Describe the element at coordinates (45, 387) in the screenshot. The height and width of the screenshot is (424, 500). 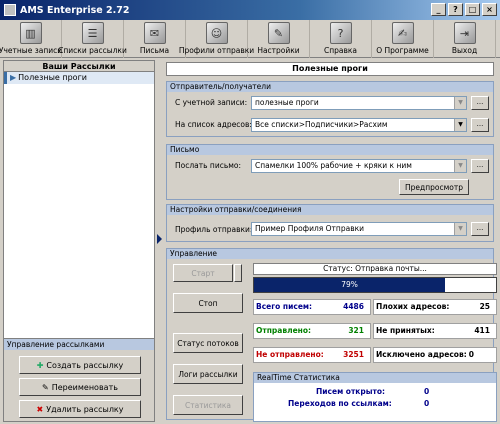
I see `pencil-icon: ✎` at that location.